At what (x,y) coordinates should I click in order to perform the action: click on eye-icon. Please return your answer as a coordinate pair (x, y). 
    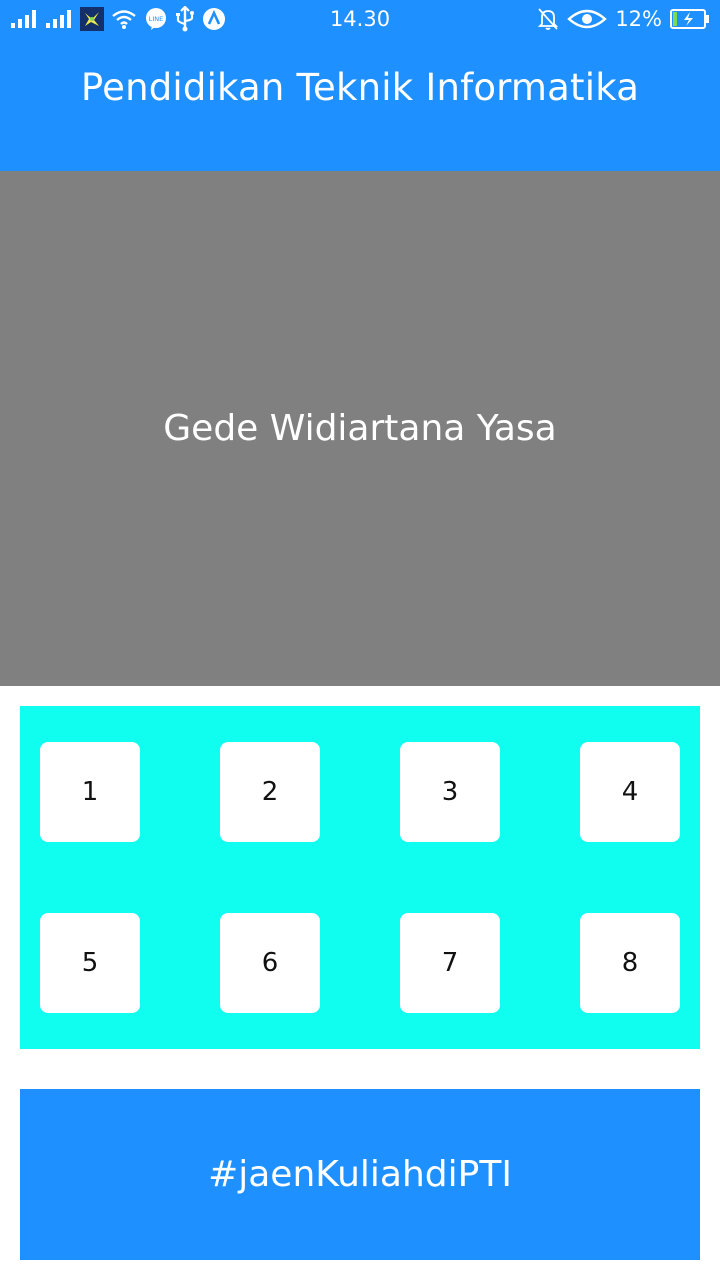
    Looking at the image, I should click on (587, 19).